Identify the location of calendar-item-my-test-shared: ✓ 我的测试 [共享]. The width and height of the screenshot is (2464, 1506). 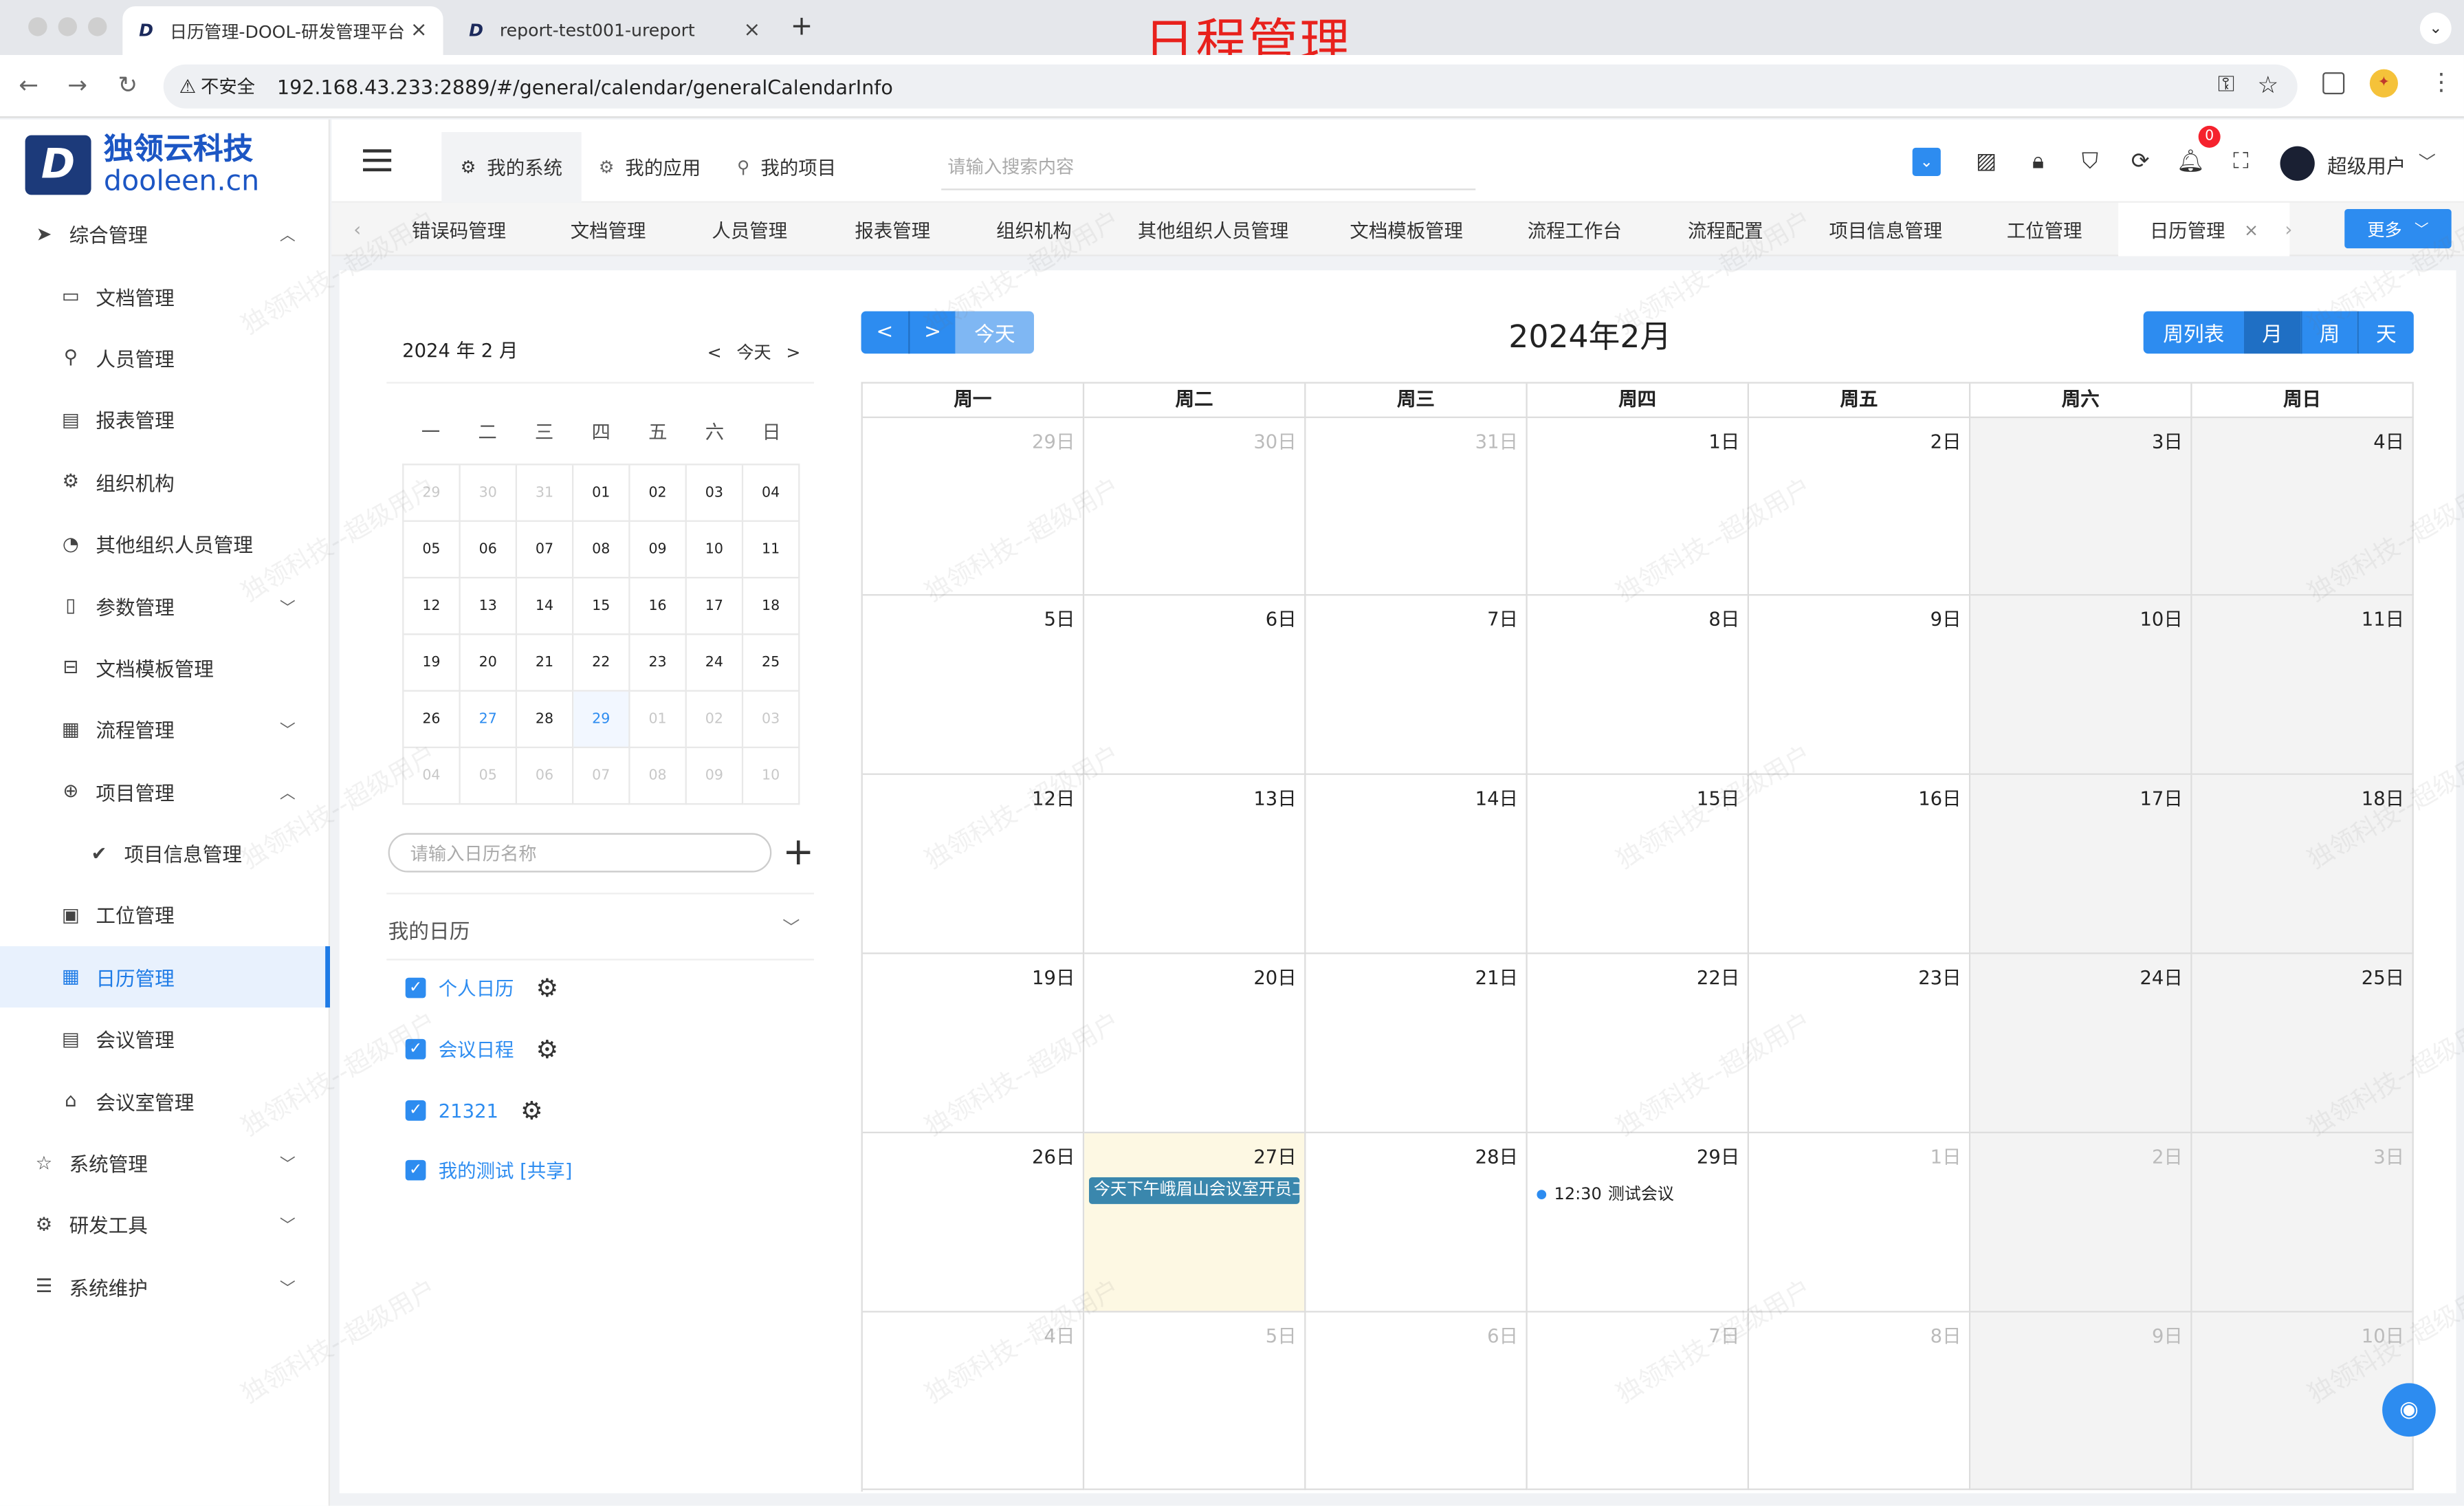
(489, 1170).